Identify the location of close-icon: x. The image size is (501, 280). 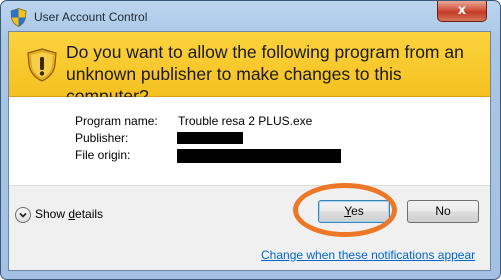
(462, 10).